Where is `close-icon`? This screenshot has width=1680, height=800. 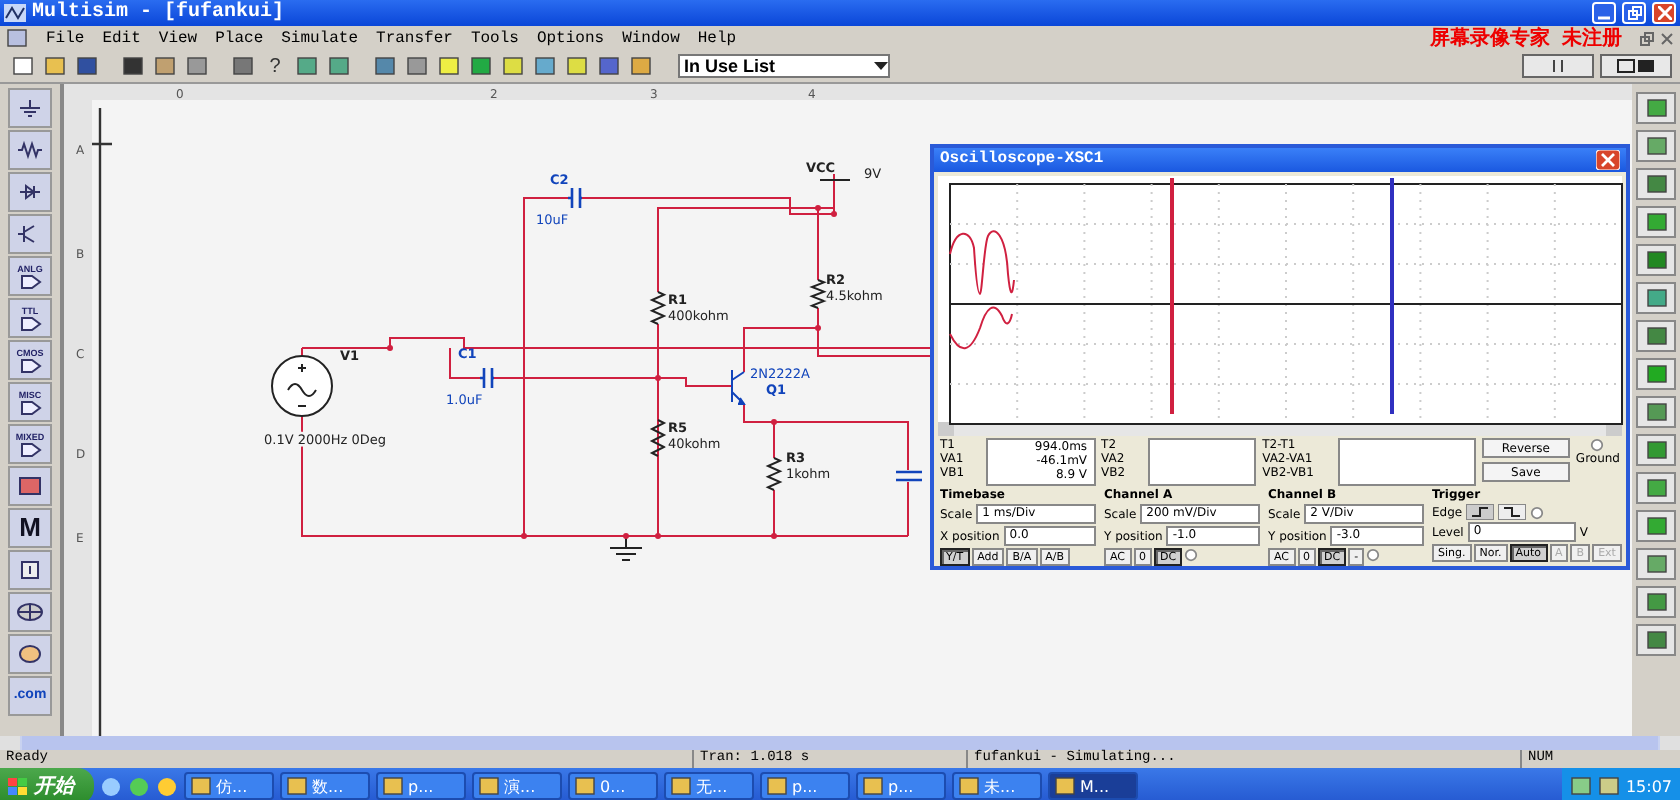
close-icon is located at coordinates (1667, 38).